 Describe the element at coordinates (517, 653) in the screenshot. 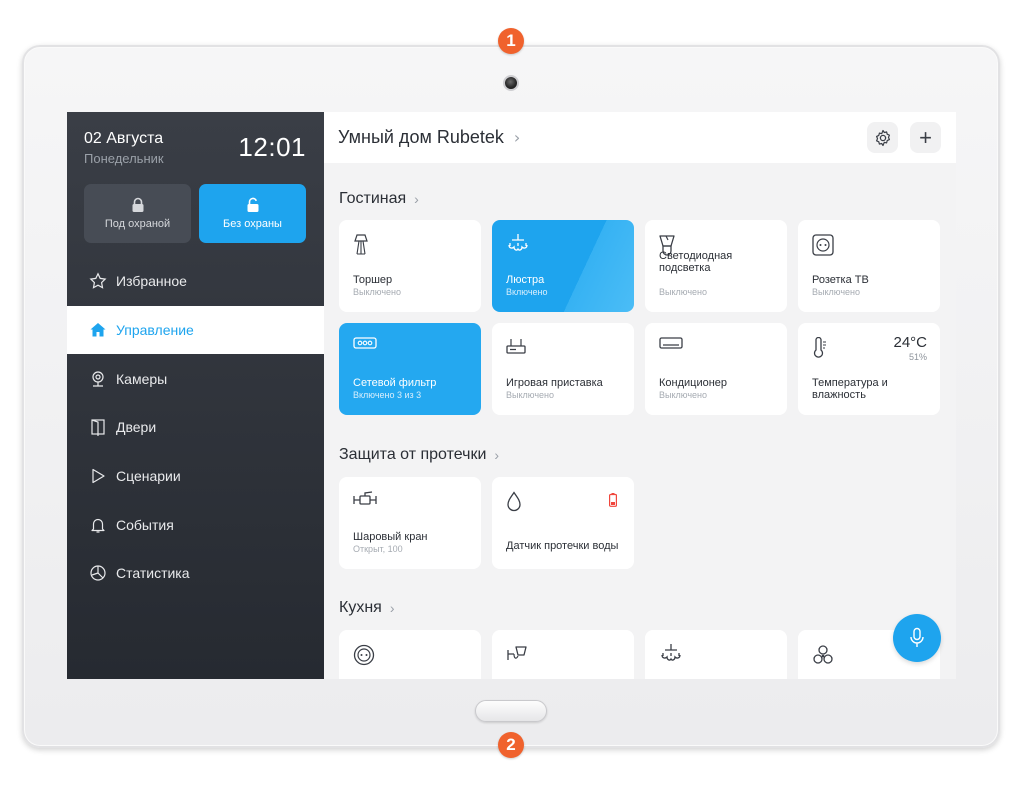

I see `wall-lamp-icon` at that location.